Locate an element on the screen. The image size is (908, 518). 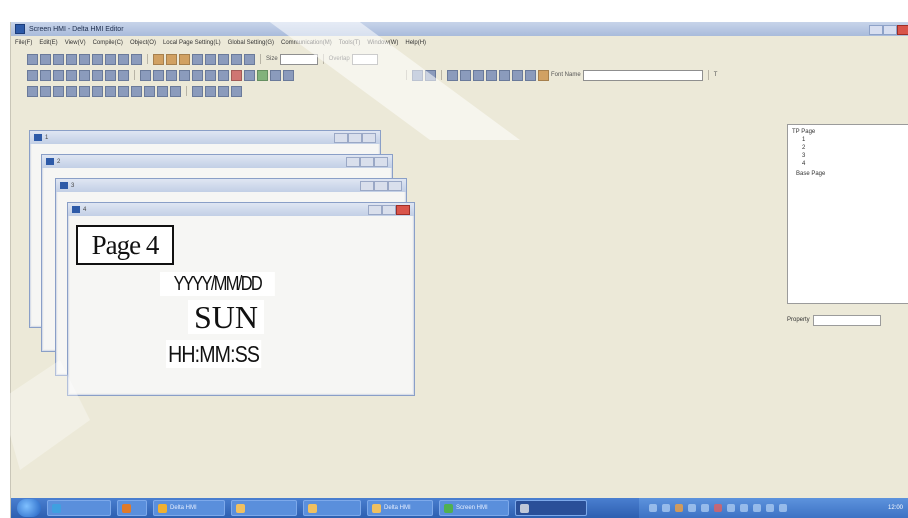
page-window-titlebar: 3 is located at coordinates (231, 185).